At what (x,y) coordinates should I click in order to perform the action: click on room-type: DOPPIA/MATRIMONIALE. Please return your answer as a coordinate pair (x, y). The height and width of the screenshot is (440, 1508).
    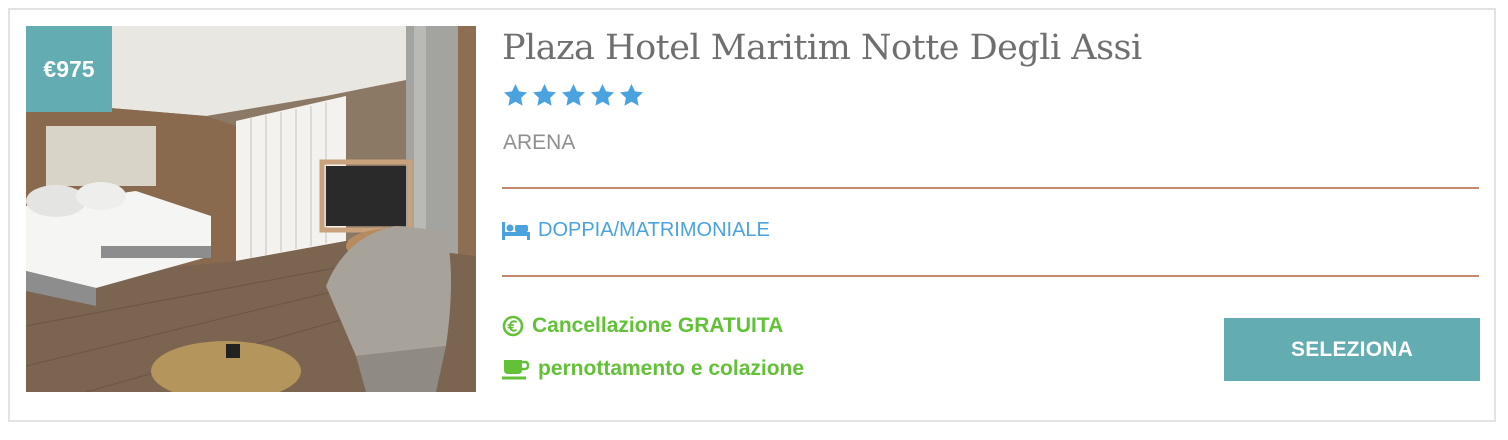
    Looking at the image, I should click on (636, 230).